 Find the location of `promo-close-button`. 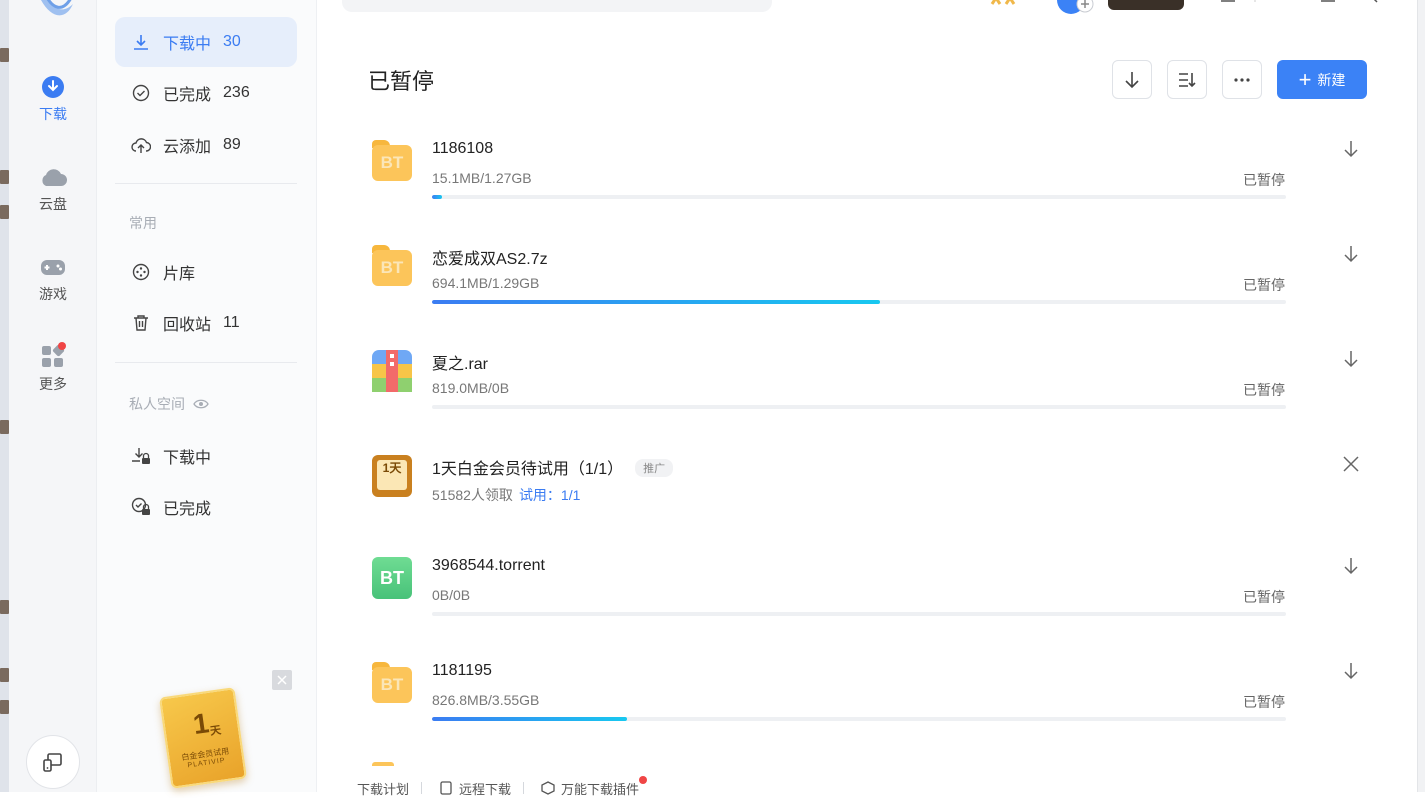

promo-close-button is located at coordinates (282, 680).